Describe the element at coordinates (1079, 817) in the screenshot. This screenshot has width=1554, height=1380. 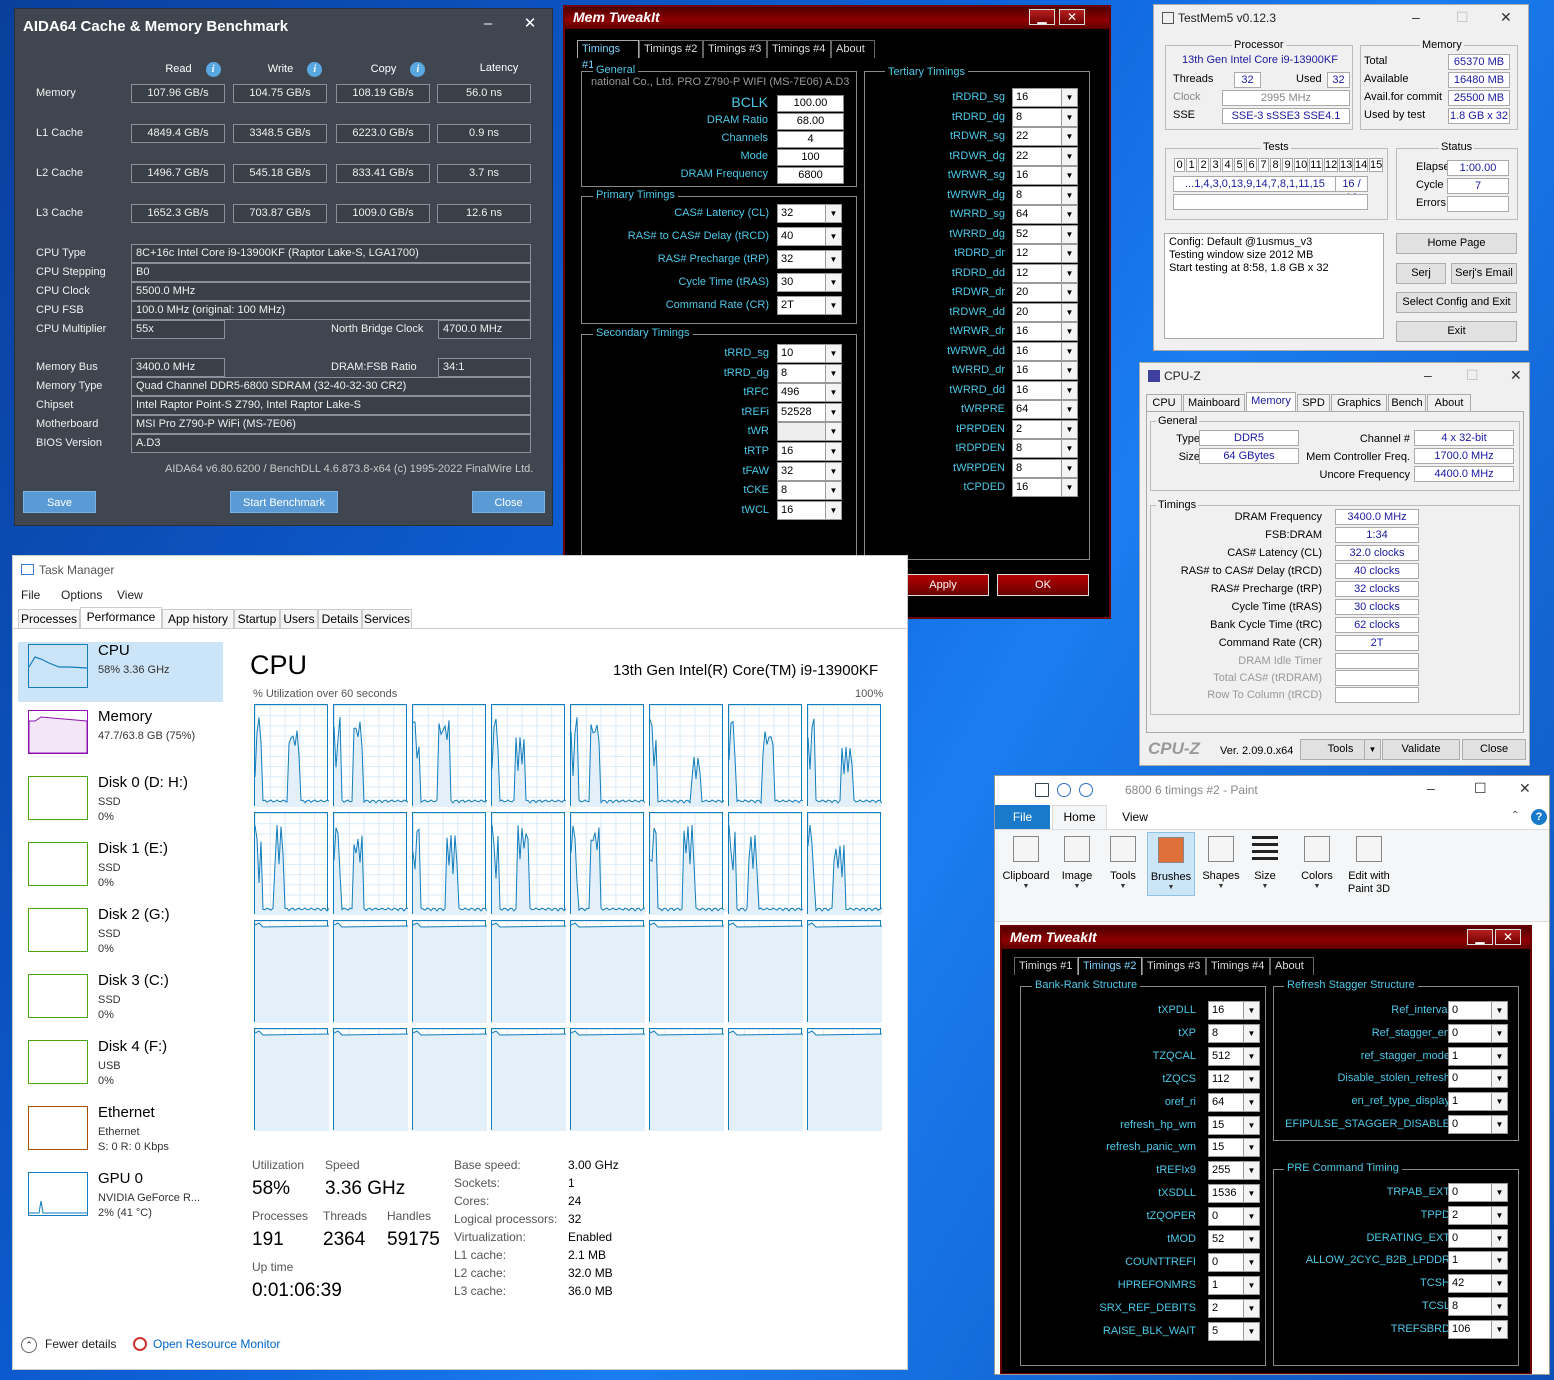
I see `home-tab: Home` at that location.